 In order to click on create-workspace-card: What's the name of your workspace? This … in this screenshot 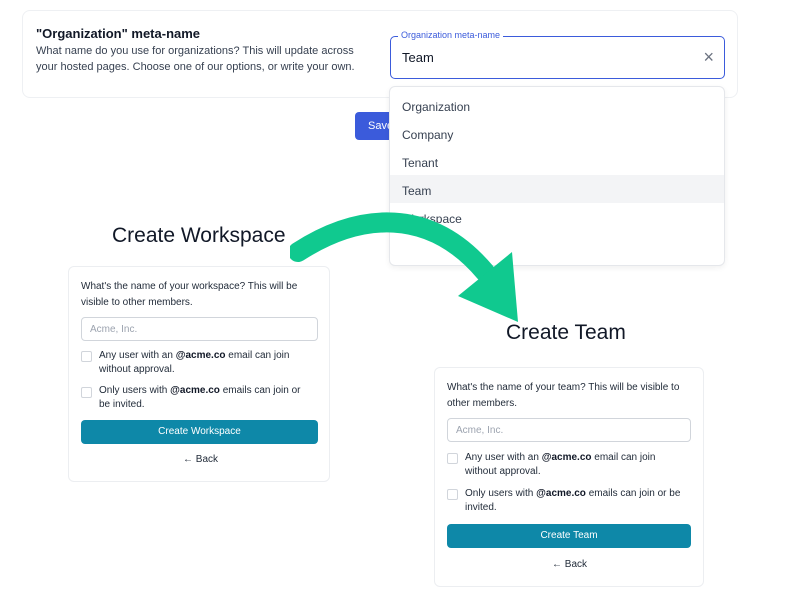, I will do `click(199, 374)`.